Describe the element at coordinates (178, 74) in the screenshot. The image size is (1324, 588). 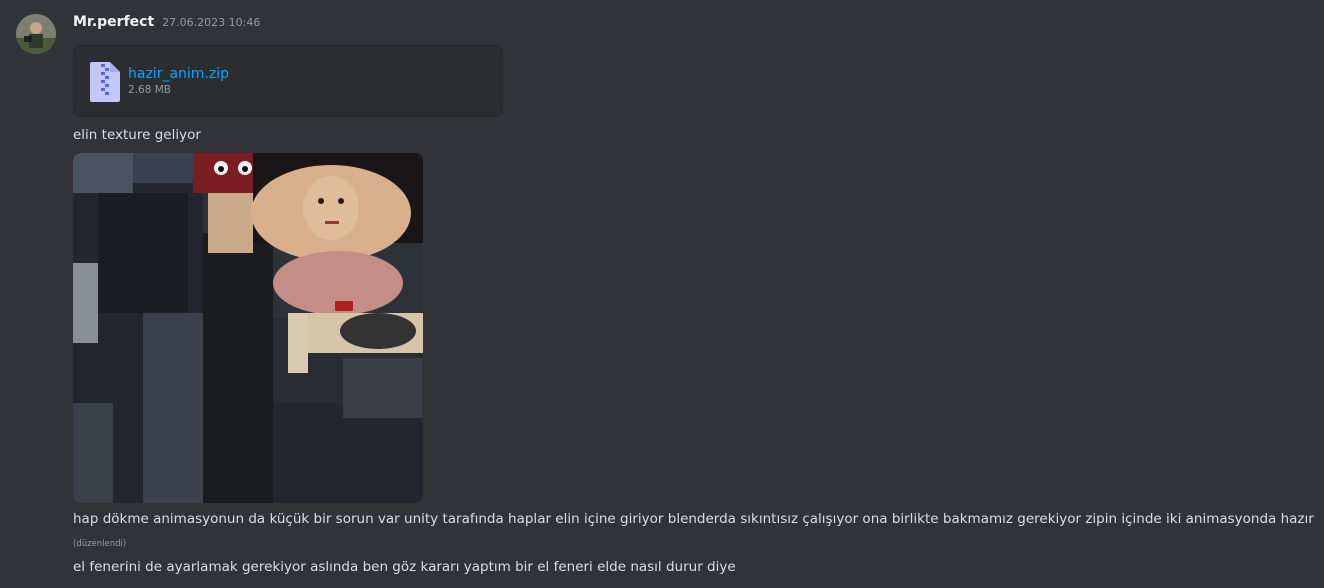
I see `file-name-link: hazir_anim.zip` at that location.